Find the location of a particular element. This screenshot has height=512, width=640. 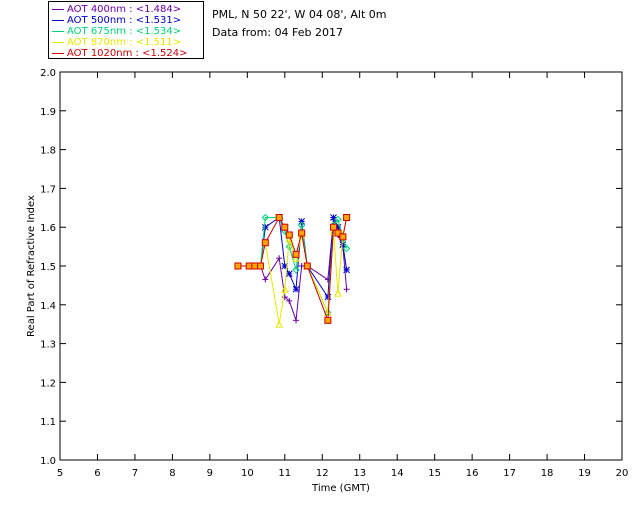

x-tick-label: 14 is located at coordinates (397, 473).